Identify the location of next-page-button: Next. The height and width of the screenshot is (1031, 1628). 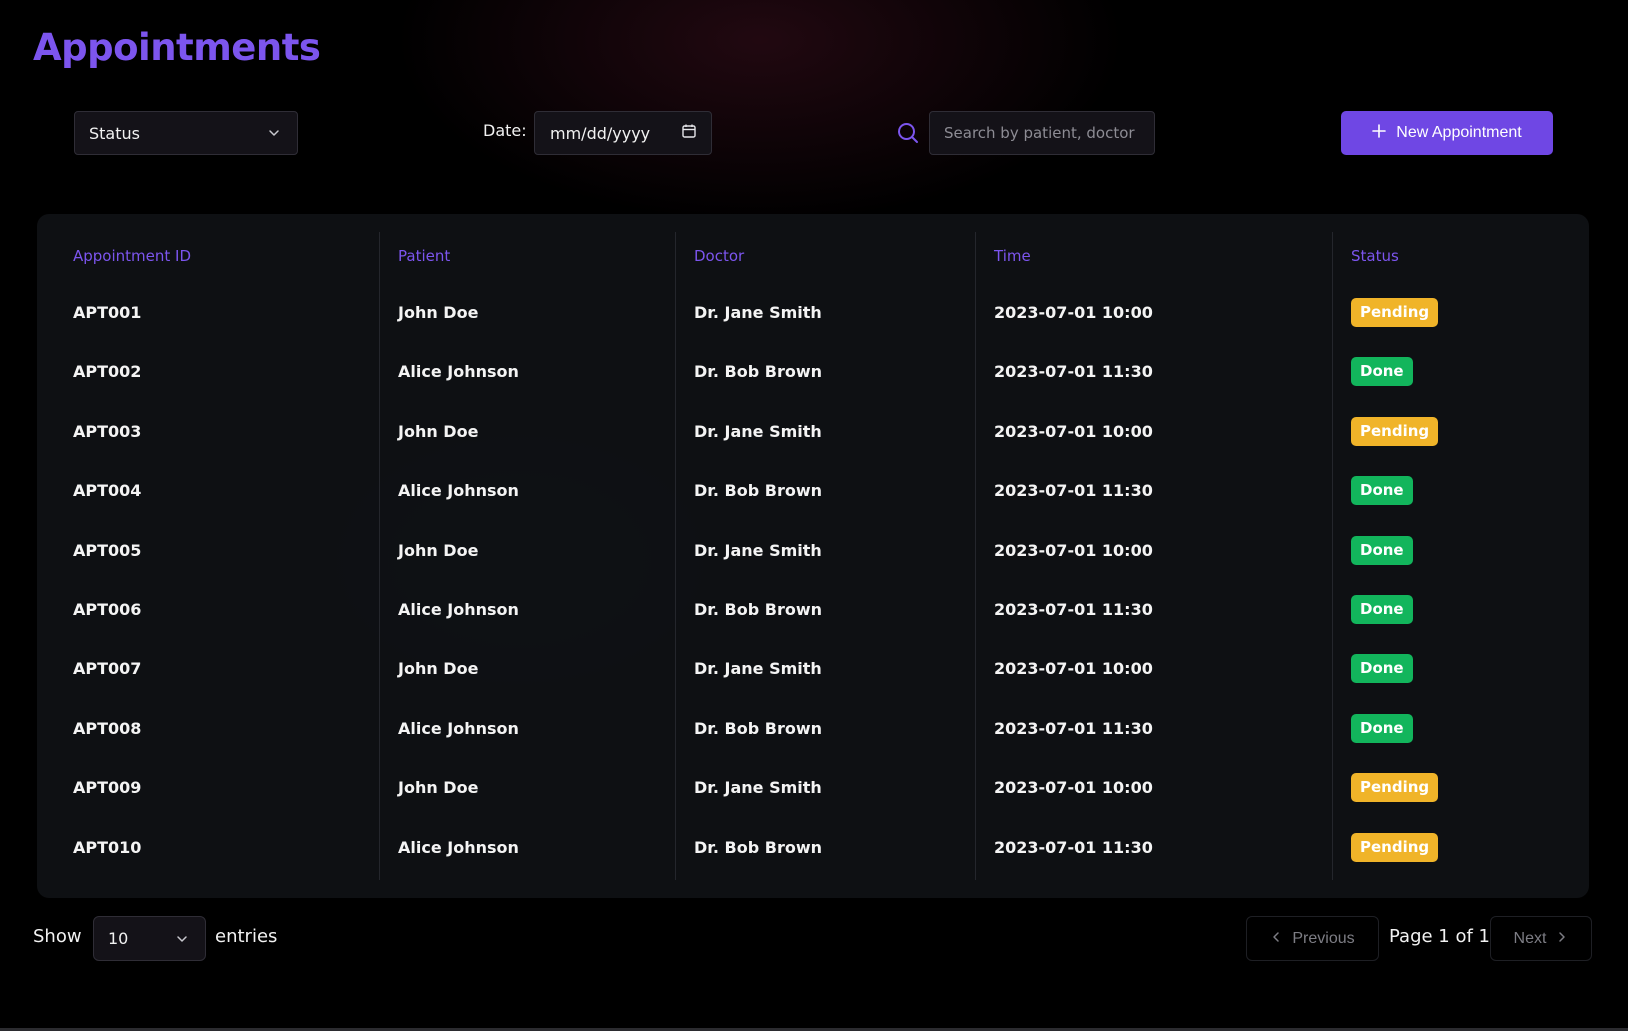
(1541, 938).